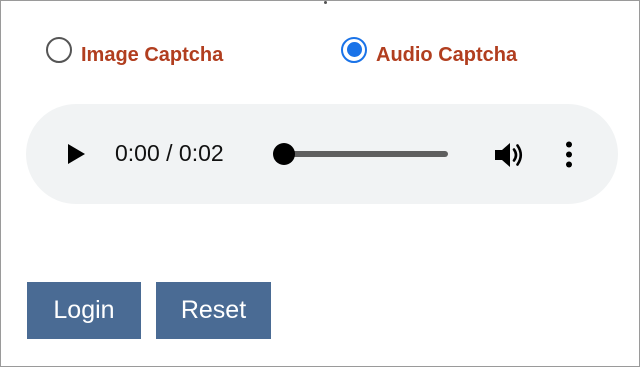 Image resolution: width=640 pixels, height=367 pixels. I want to click on reset-button: Reset, so click(213, 310).